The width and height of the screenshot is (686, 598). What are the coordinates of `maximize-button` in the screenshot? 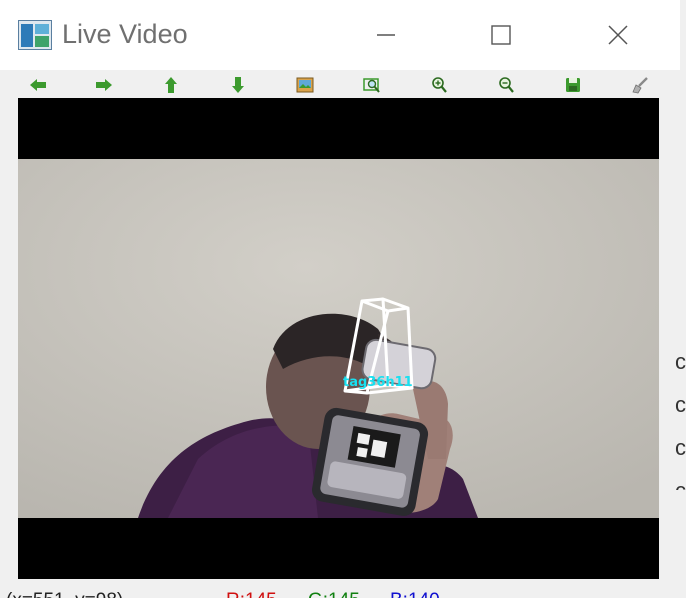 It's located at (501, 35).